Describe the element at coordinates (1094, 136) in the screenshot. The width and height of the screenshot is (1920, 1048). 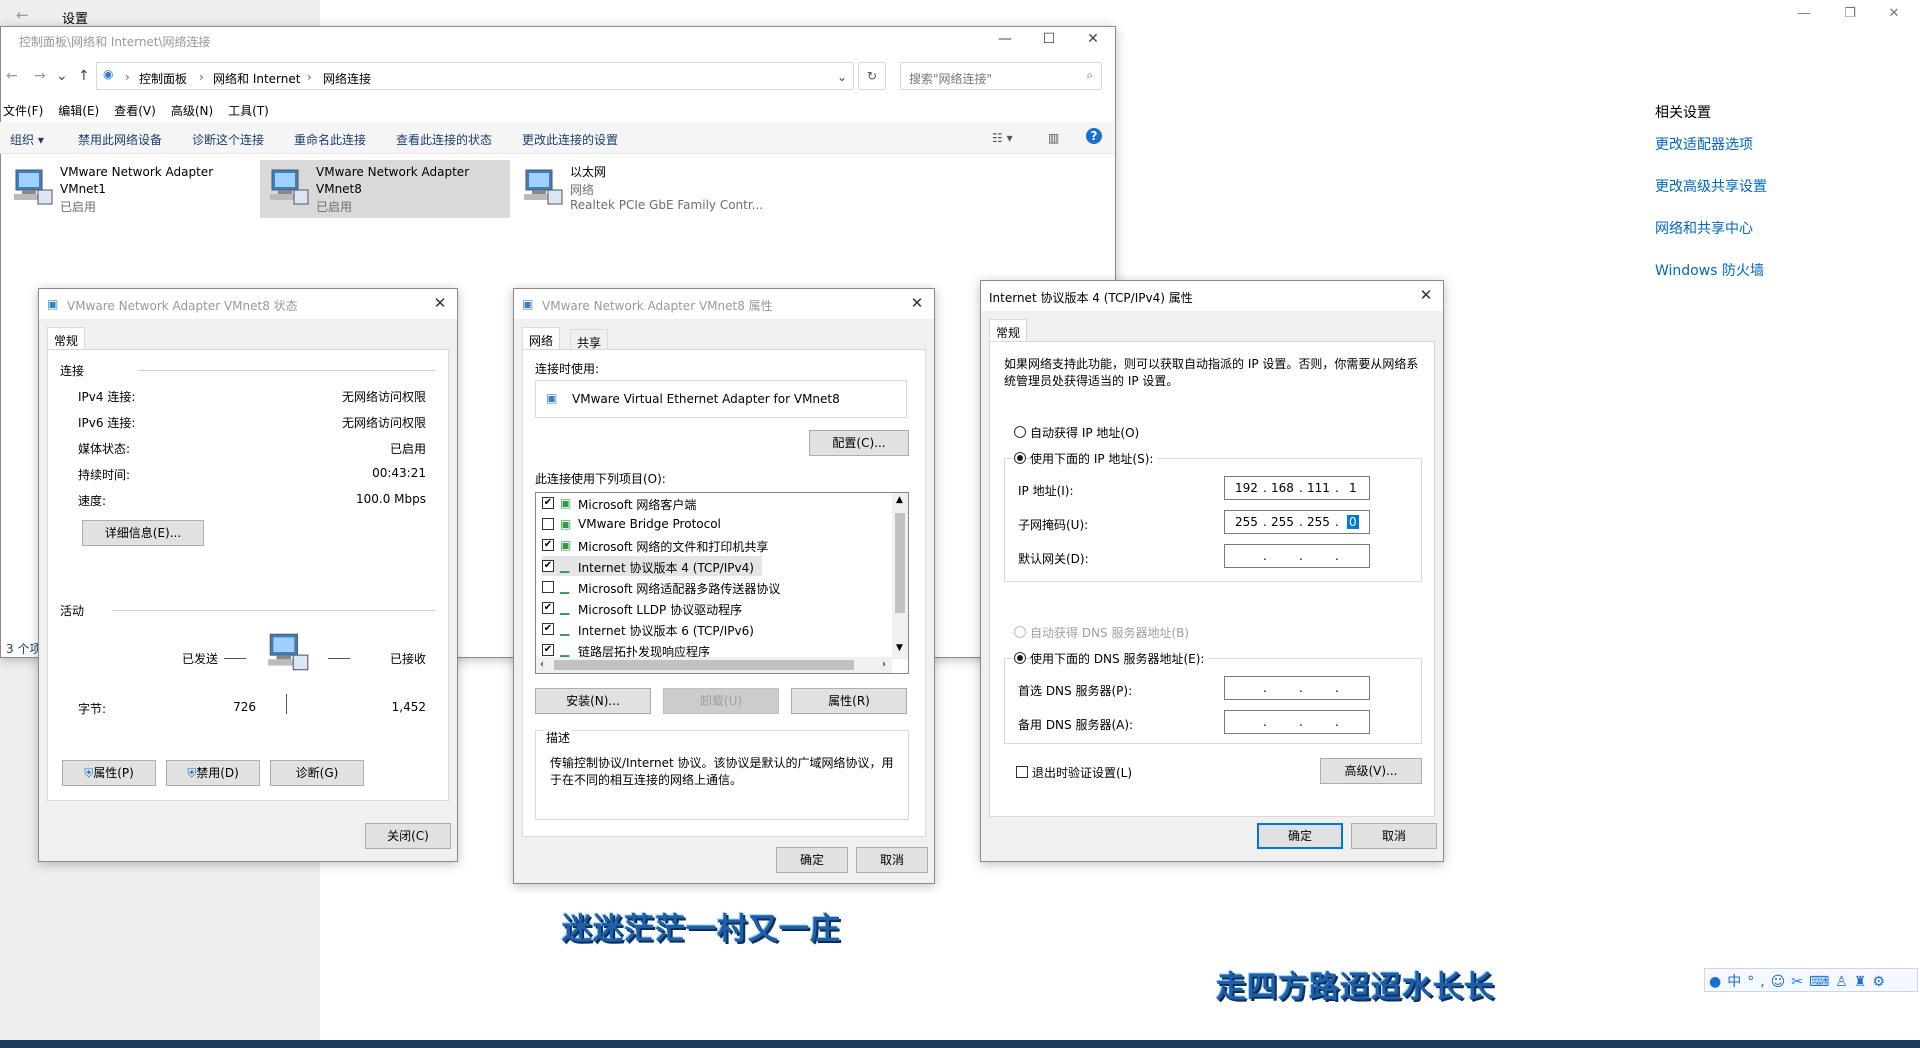
I see `help-icon: ?` at that location.